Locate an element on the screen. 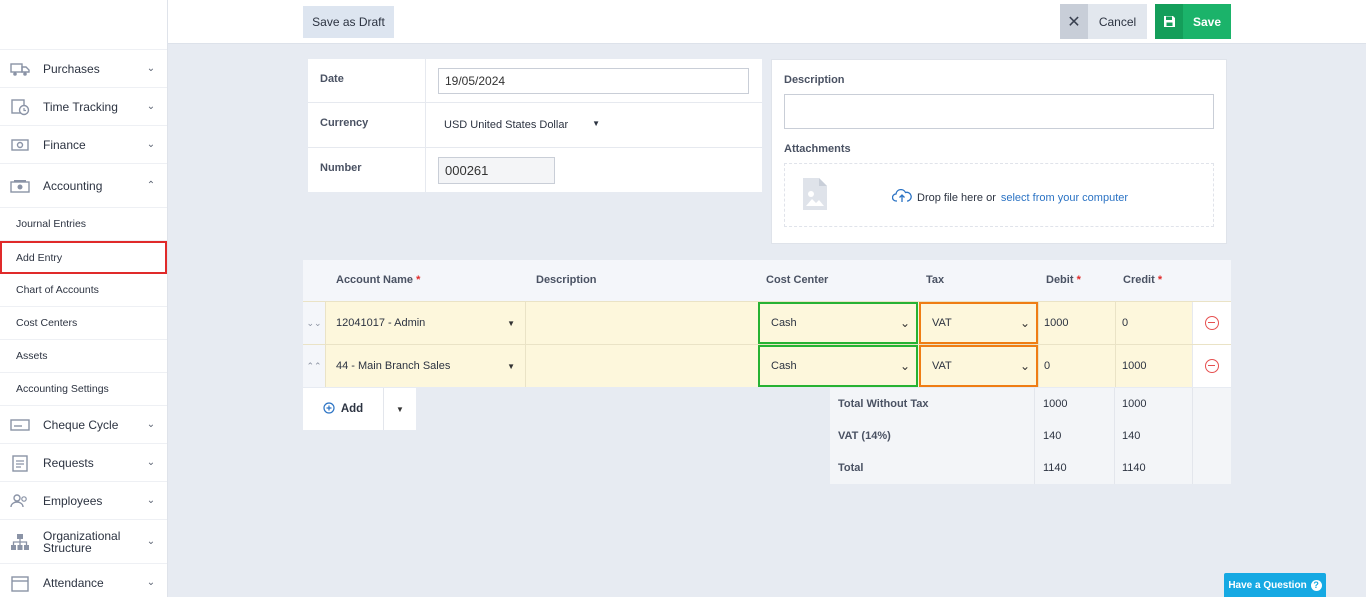  sidebar-subitem-chart-of-accounts: Chart of Accounts is located at coordinates (83, 290).